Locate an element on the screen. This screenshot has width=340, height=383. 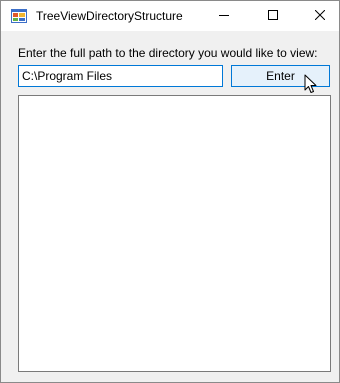
close-icon is located at coordinates (320, 16).